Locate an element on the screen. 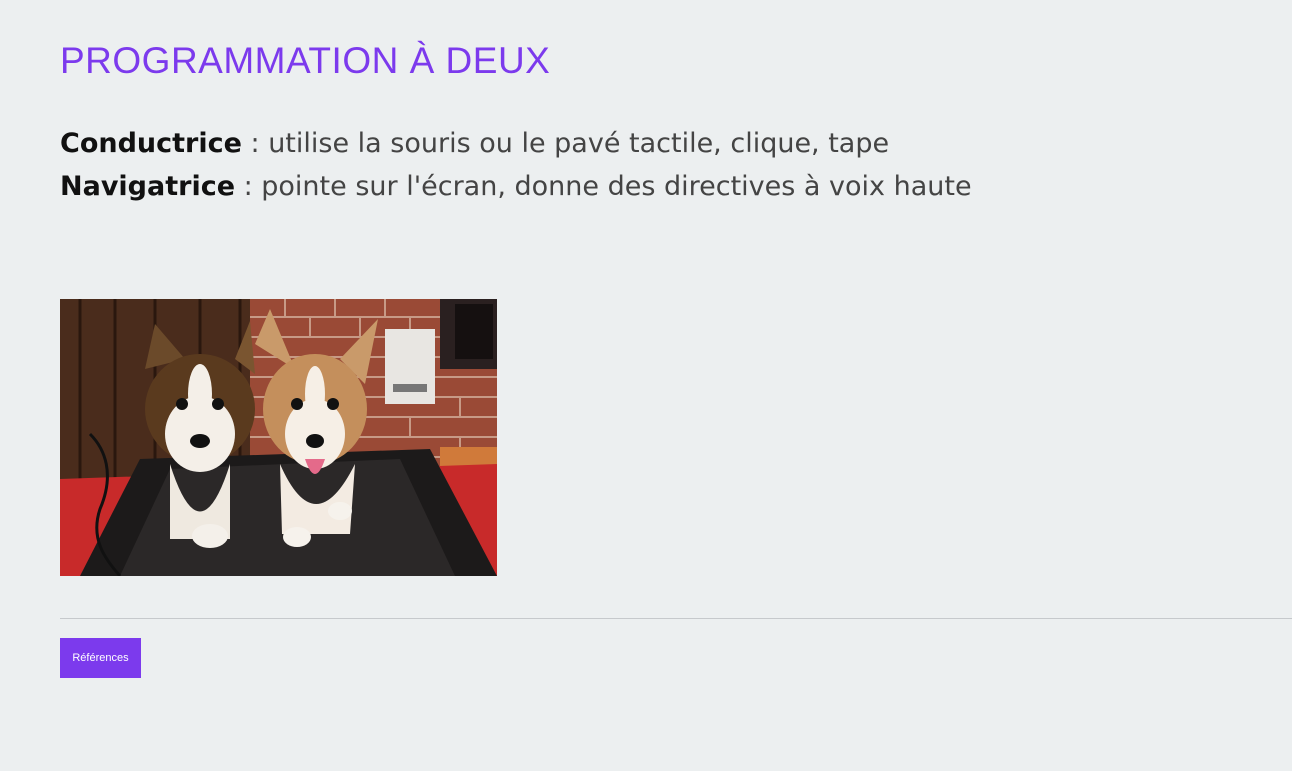 The height and width of the screenshot is (771, 1292). role-name-navigator: Navigatrice is located at coordinates (148, 186).